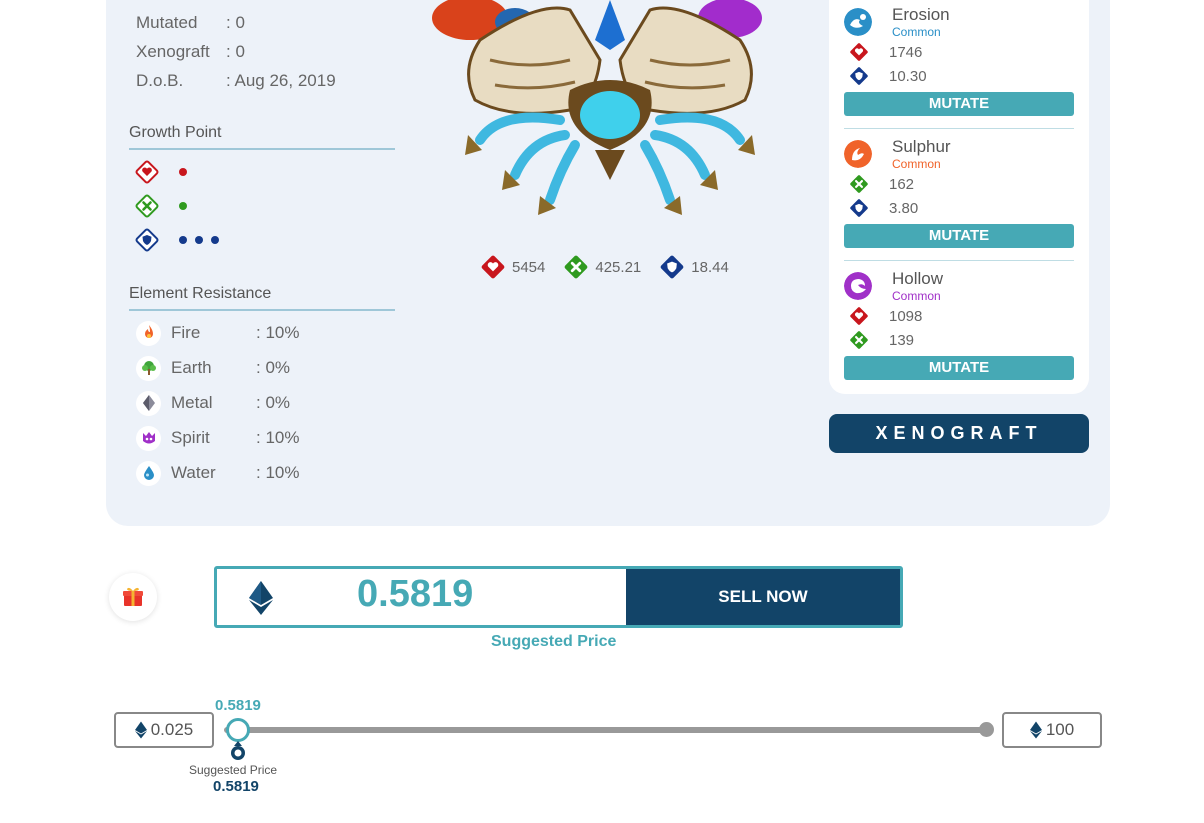 This screenshot has width=1204, height=823. What do you see at coordinates (213, 403) in the screenshot?
I see `resistance-metal: Metal : 0%` at bounding box center [213, 403].